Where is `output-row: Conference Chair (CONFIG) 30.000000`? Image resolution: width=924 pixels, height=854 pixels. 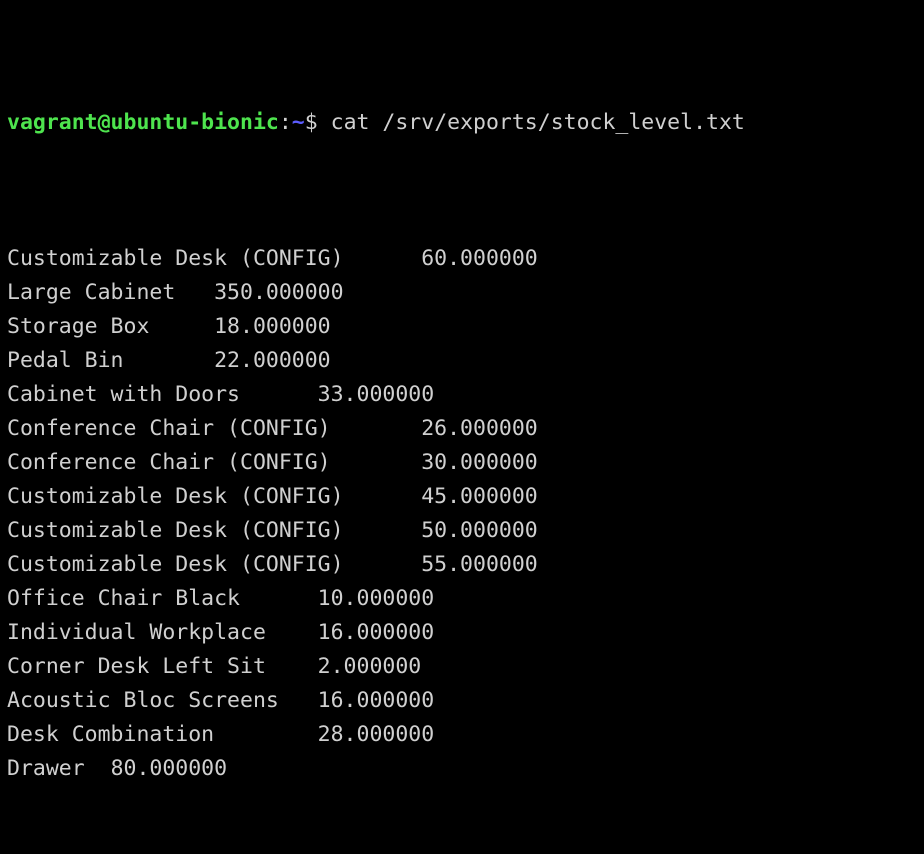
output-row: Conference Chair (CONFIG) 30.000000 is located at coordinates (465, 463).